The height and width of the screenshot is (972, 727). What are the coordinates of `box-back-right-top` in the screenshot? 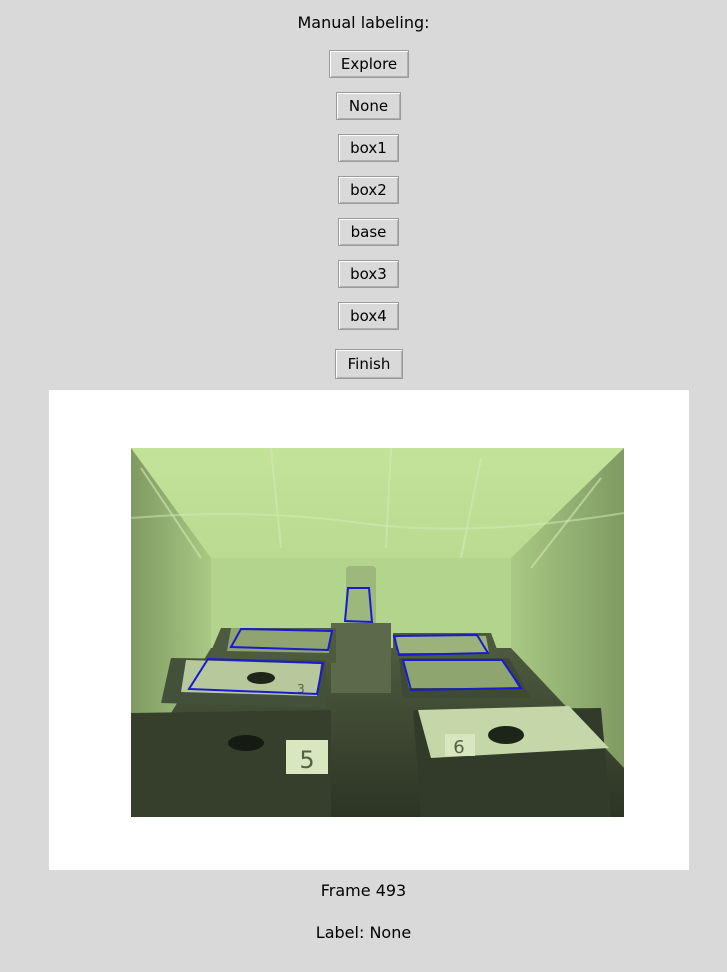 It's located at (442, 644).